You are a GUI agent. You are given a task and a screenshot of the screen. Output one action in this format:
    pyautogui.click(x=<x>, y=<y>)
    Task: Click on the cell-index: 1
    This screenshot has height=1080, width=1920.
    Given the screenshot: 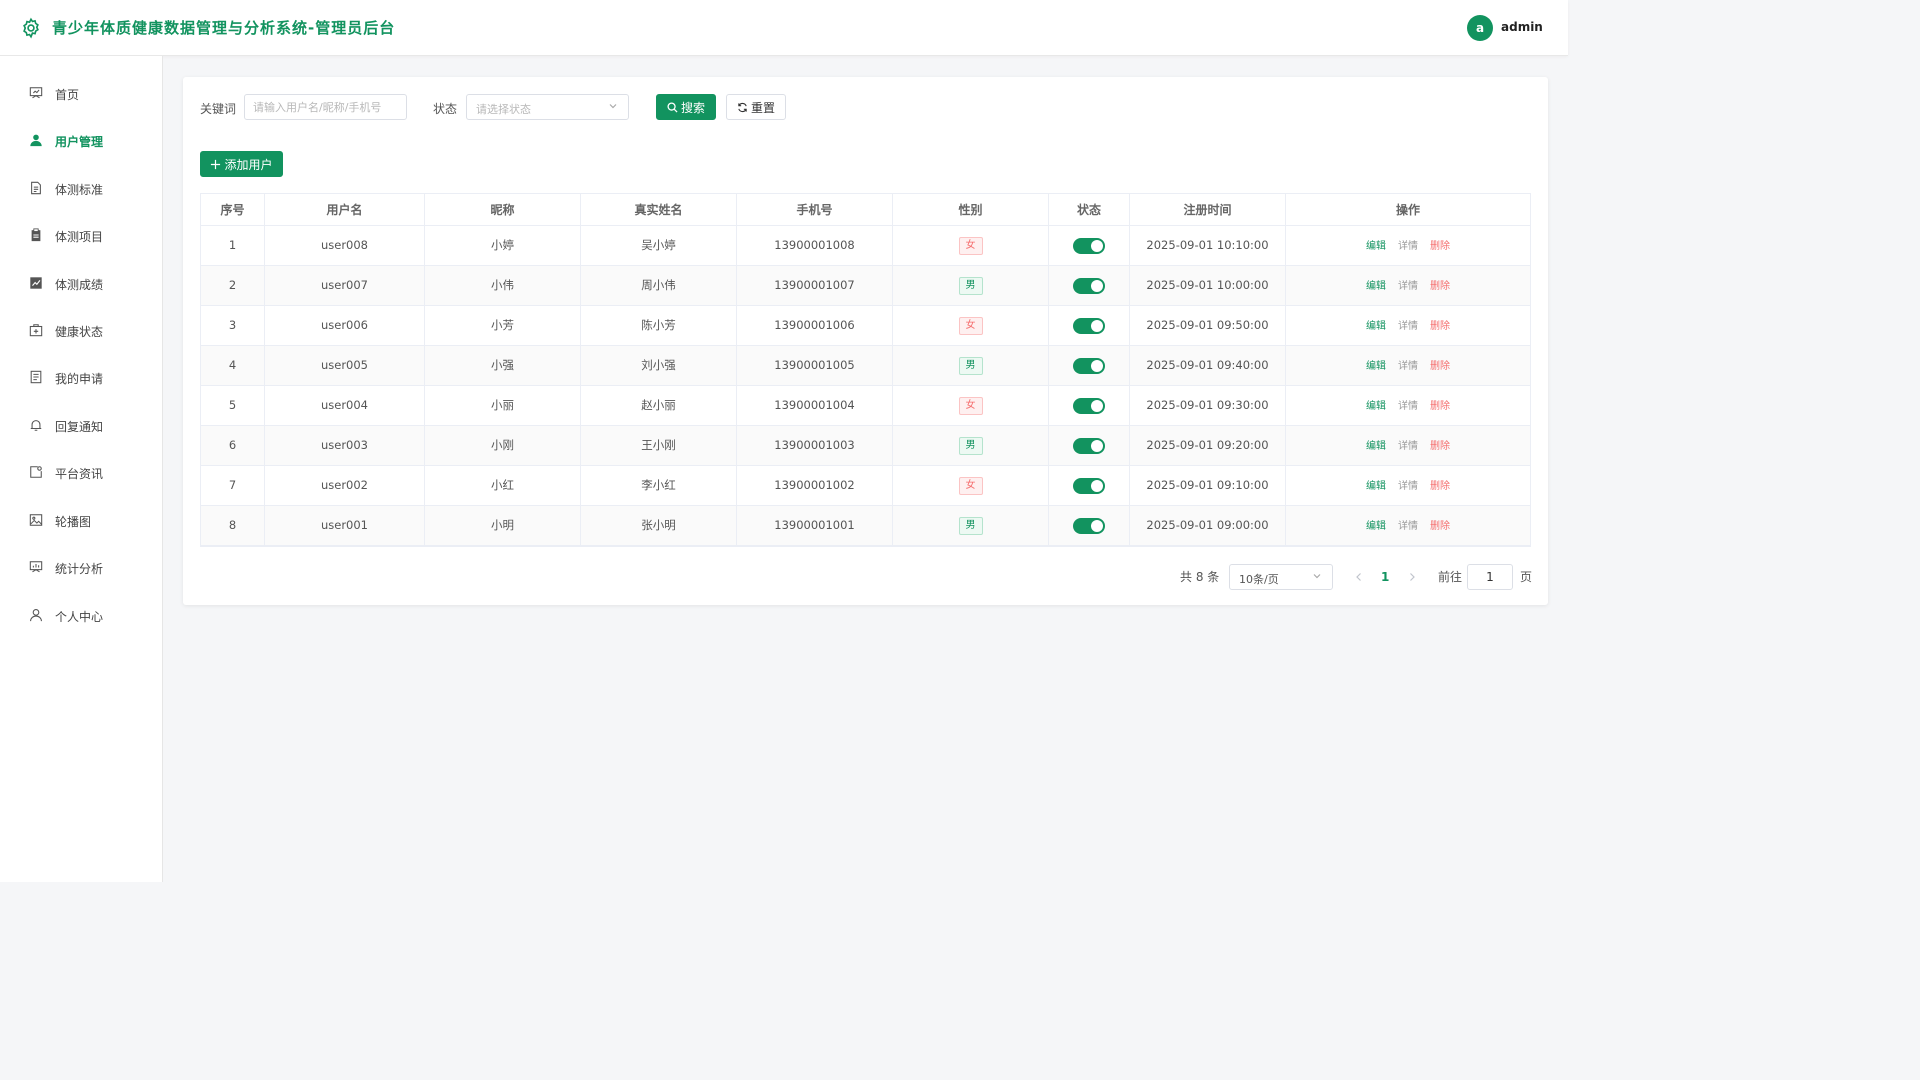 What is the action you would take?
    pyautogui.click(x=233, y=245)
    